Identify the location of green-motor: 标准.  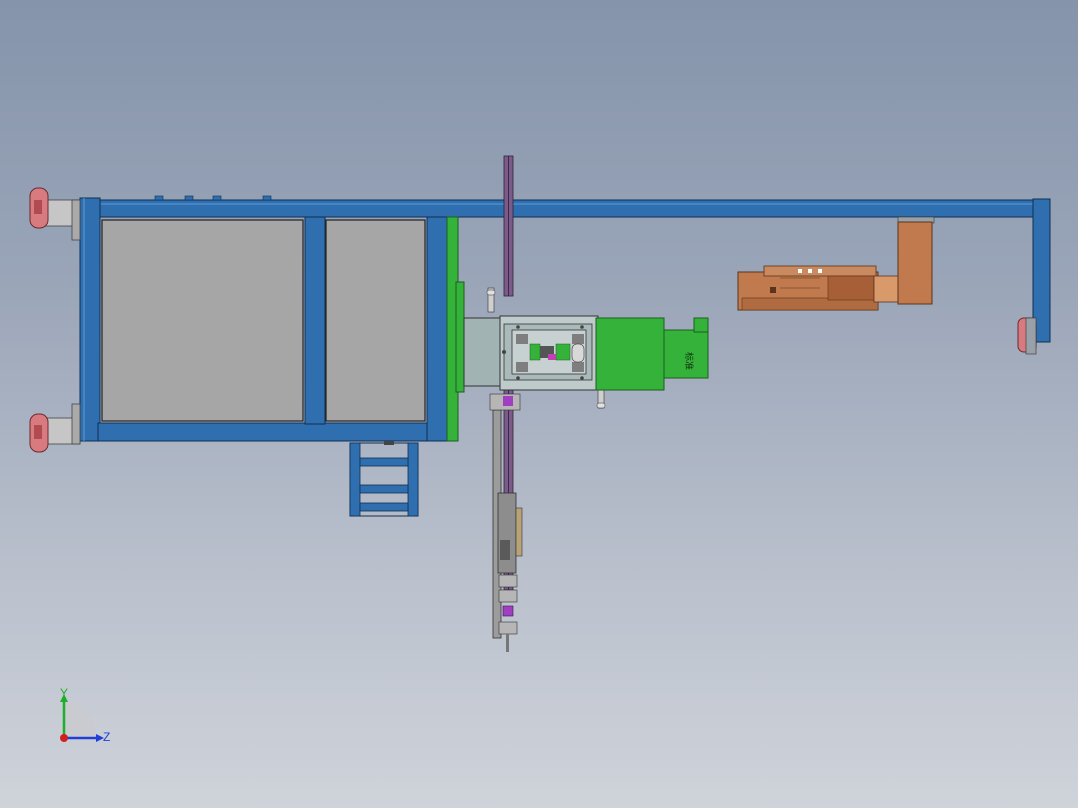
(652, 354).